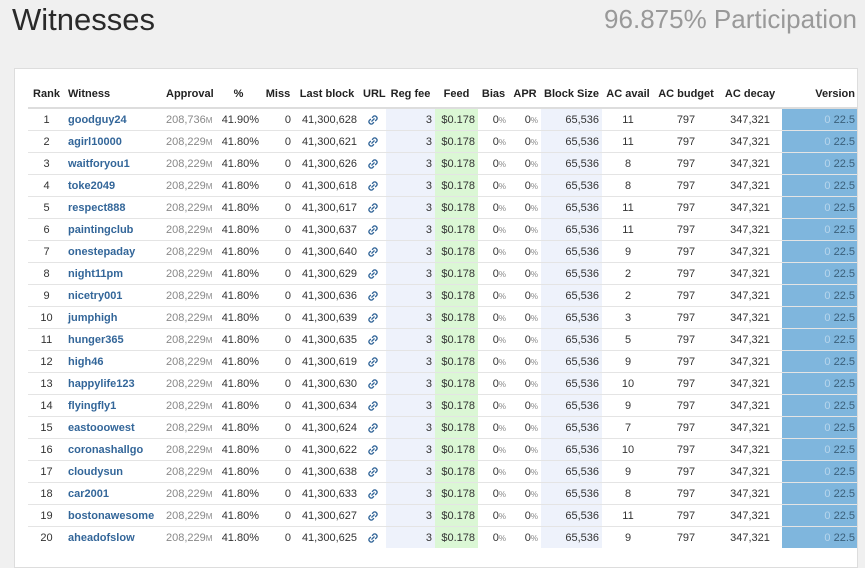 Image resolution: width=865 pixels, height=568 pixels. I want to click on witness-link: agirl10000, so click(95, 142).